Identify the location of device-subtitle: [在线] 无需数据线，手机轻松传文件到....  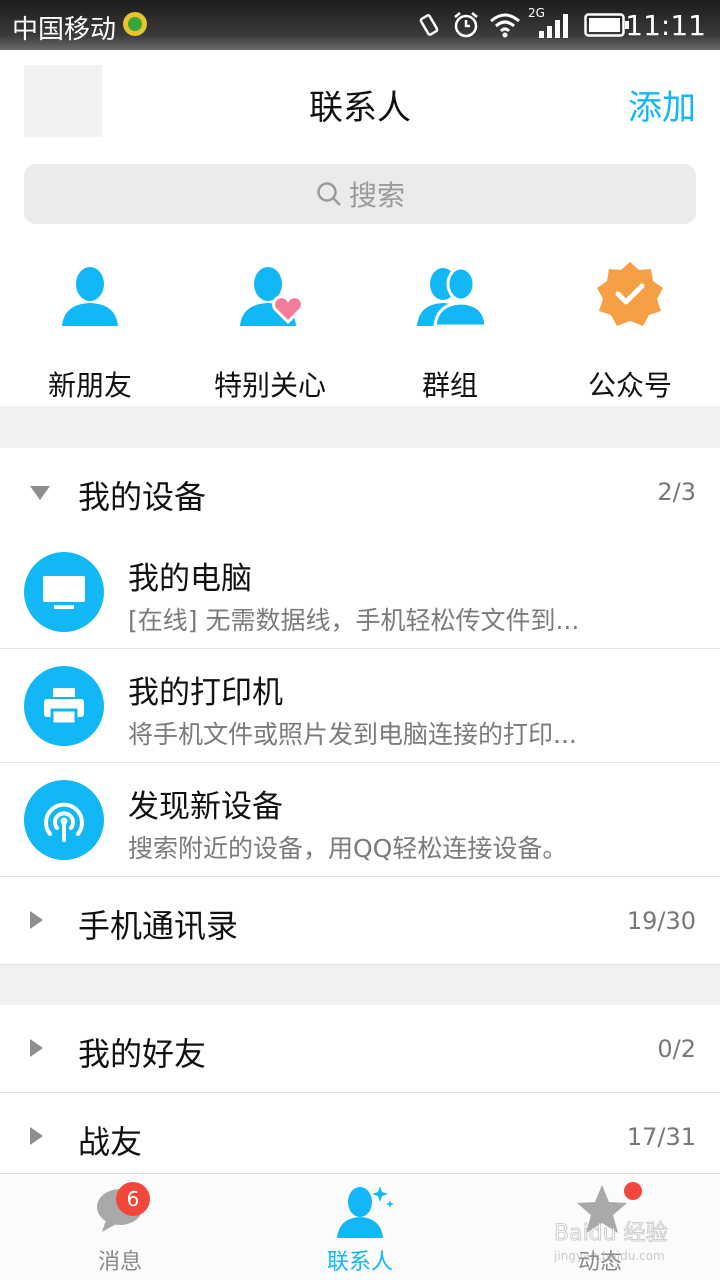
(354, 620).